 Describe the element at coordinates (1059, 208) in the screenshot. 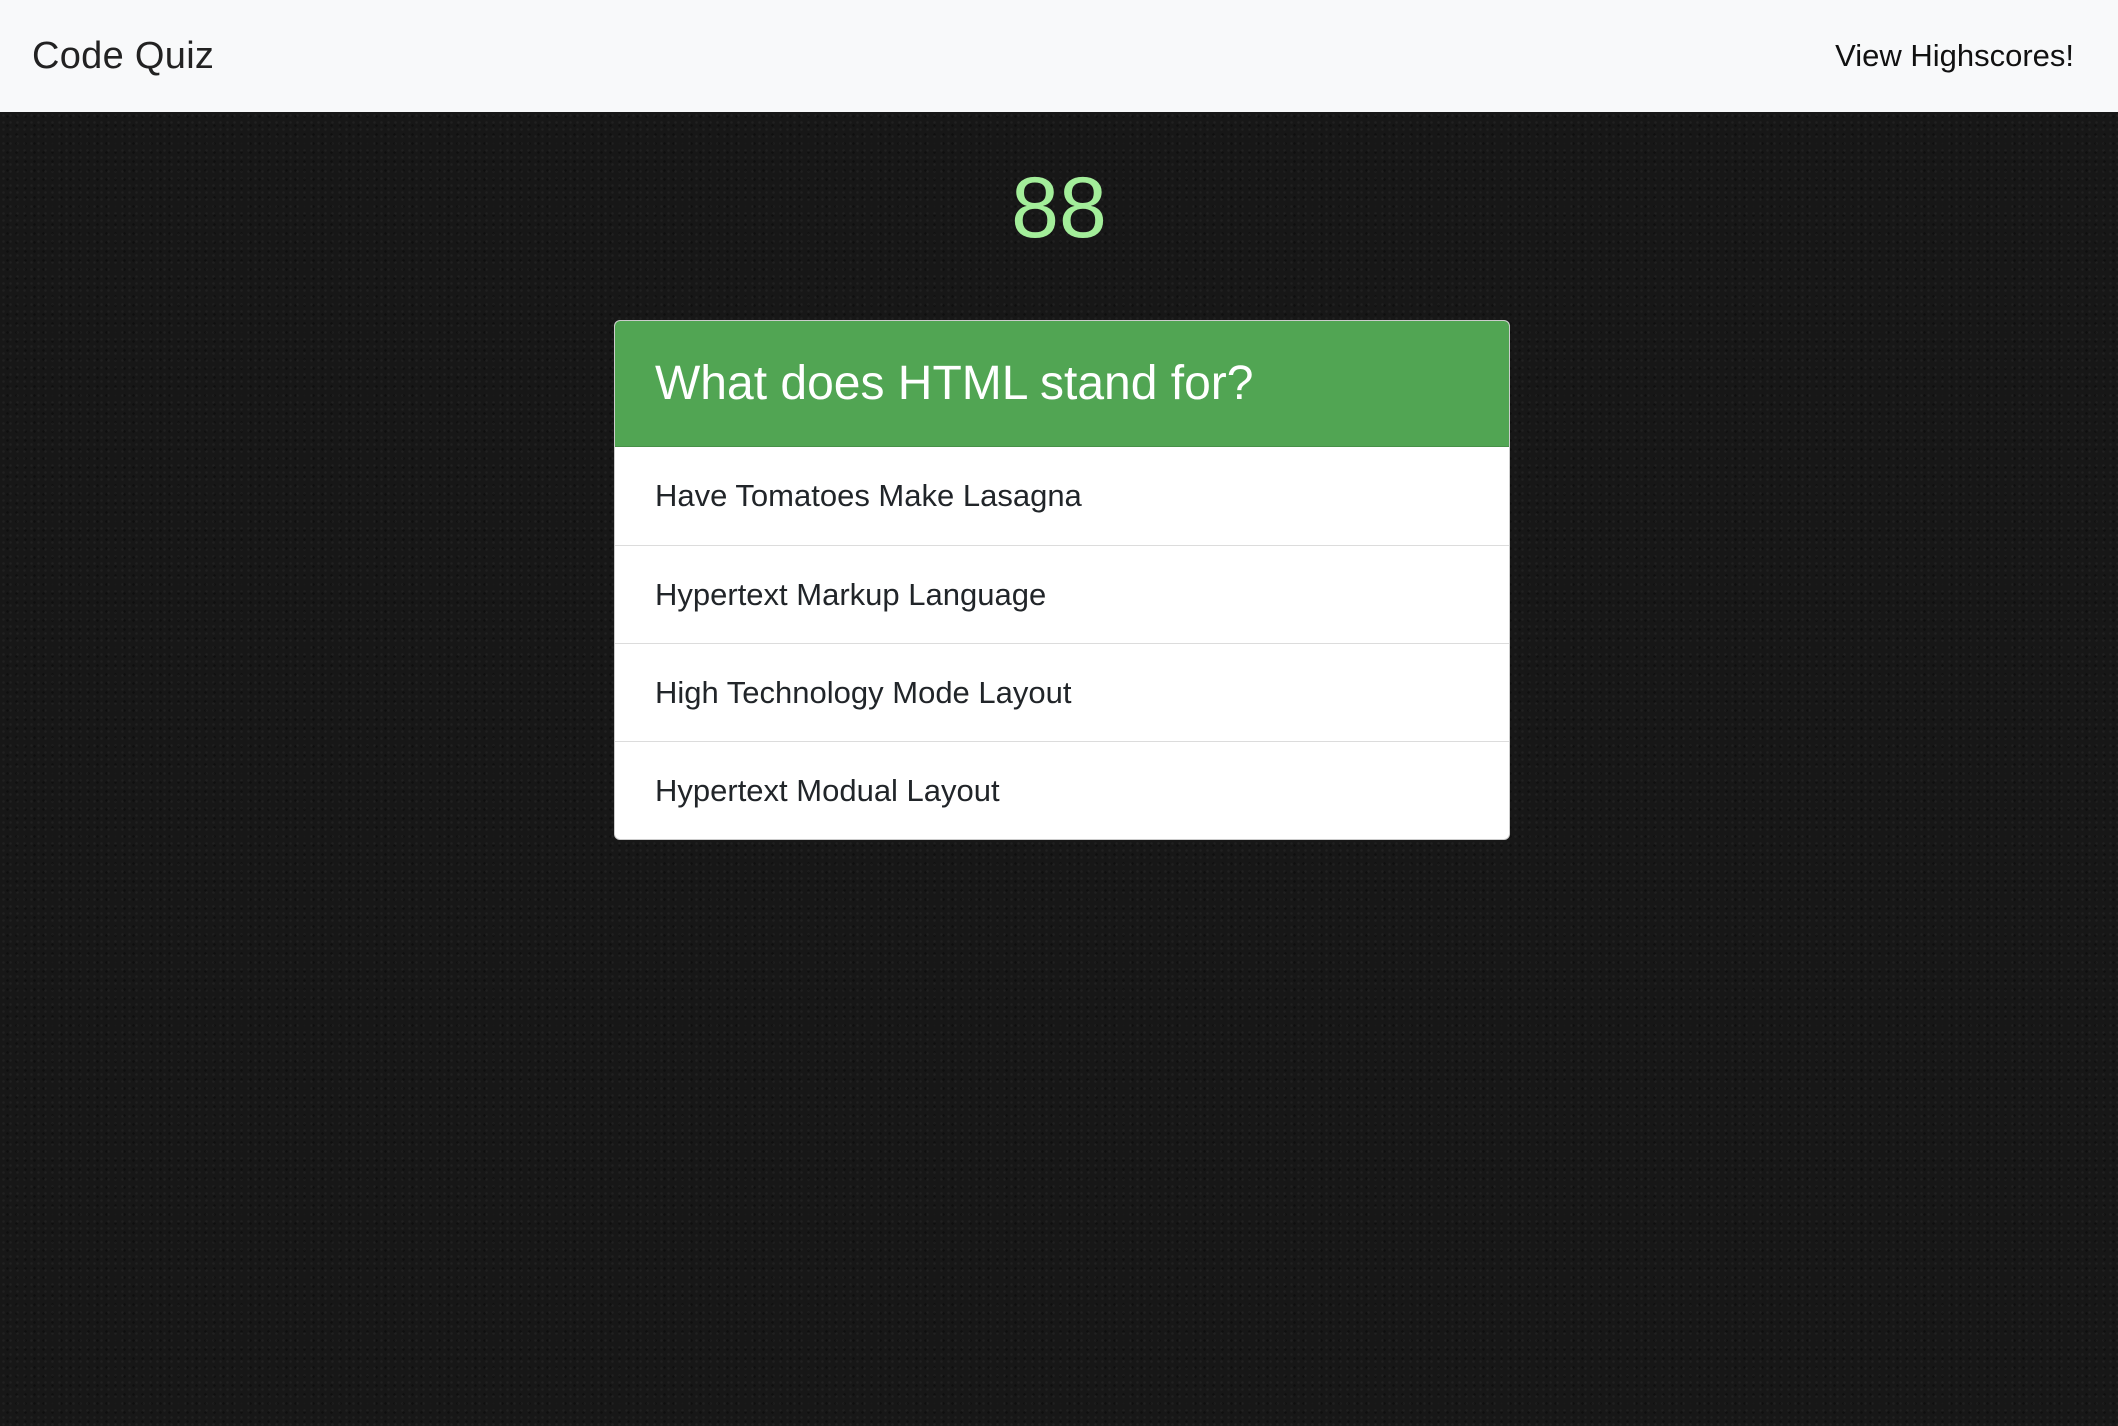

I see `countdown-timer: 88` at that location.